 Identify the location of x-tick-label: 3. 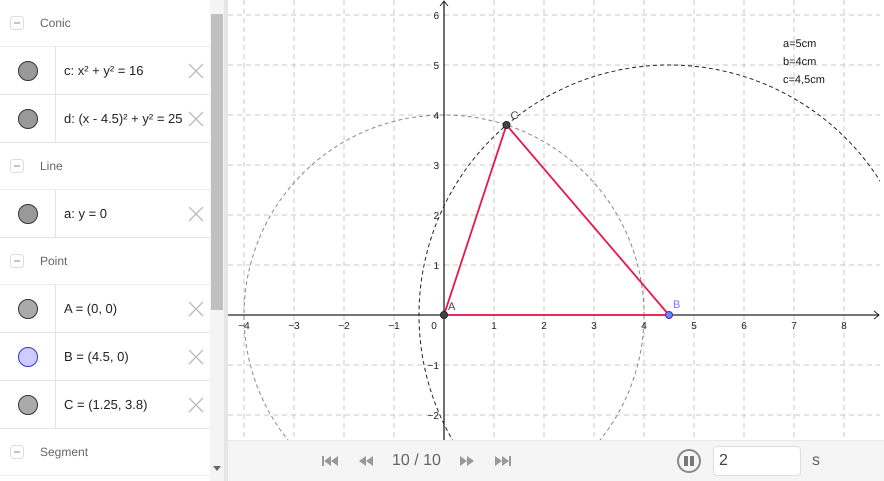
(594, 326).